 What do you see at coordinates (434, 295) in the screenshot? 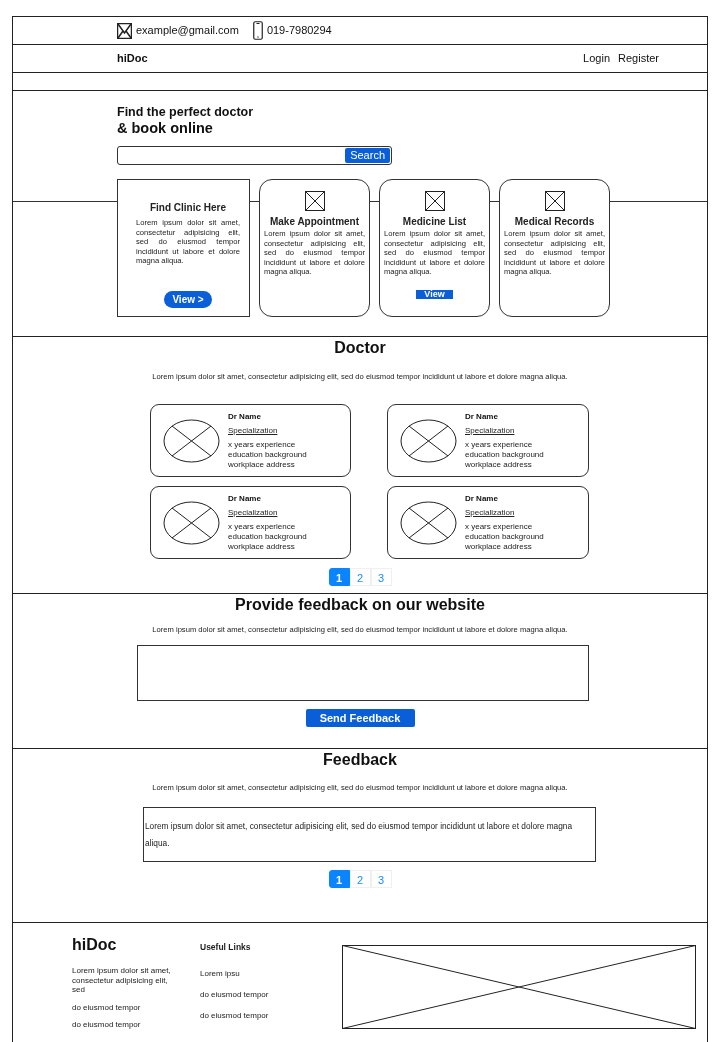
I see `view-button: View` at bounding box center [434, 295].